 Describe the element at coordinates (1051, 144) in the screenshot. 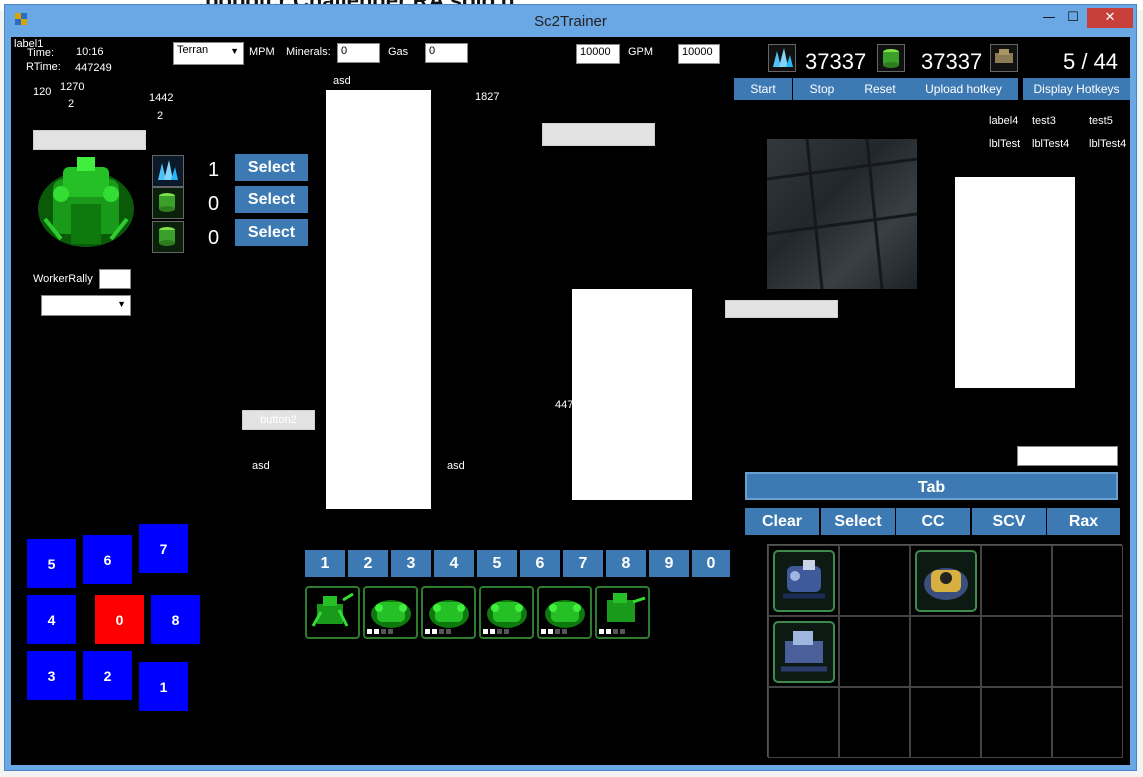

I see `lbltest4-label-a: lblTest4` at that location.